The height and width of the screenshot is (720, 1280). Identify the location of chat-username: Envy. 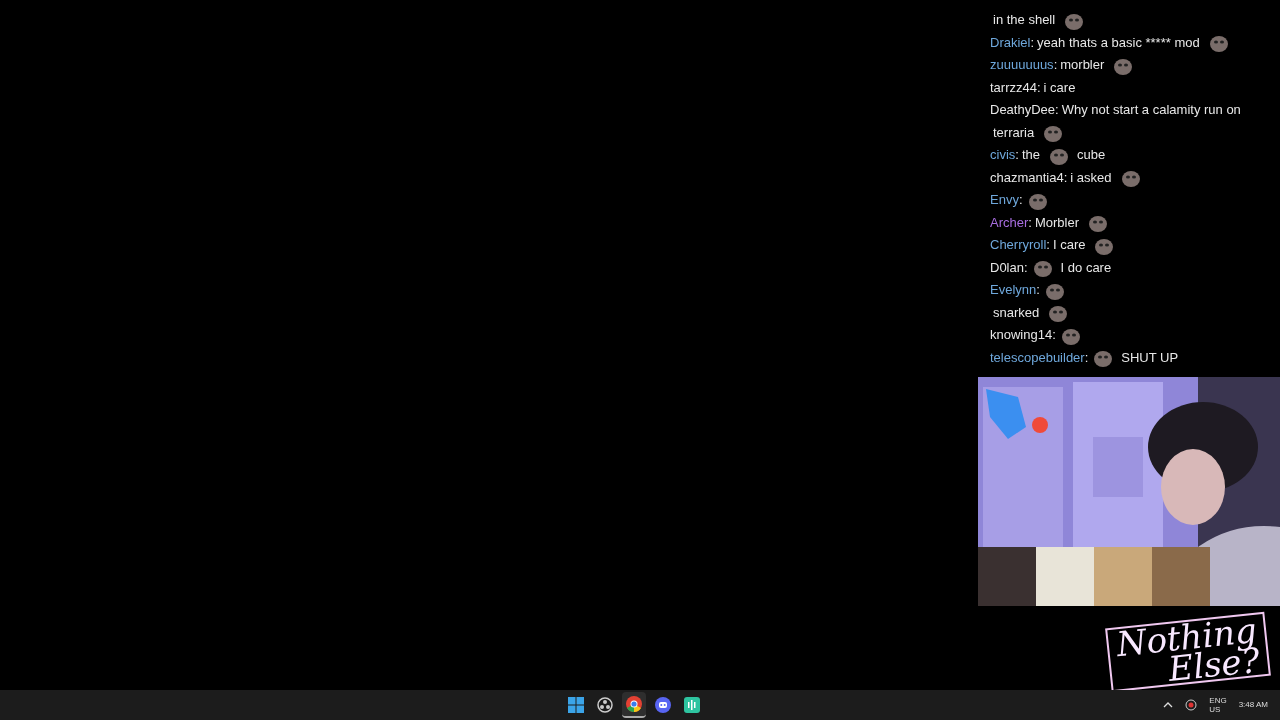
(1004, 199).